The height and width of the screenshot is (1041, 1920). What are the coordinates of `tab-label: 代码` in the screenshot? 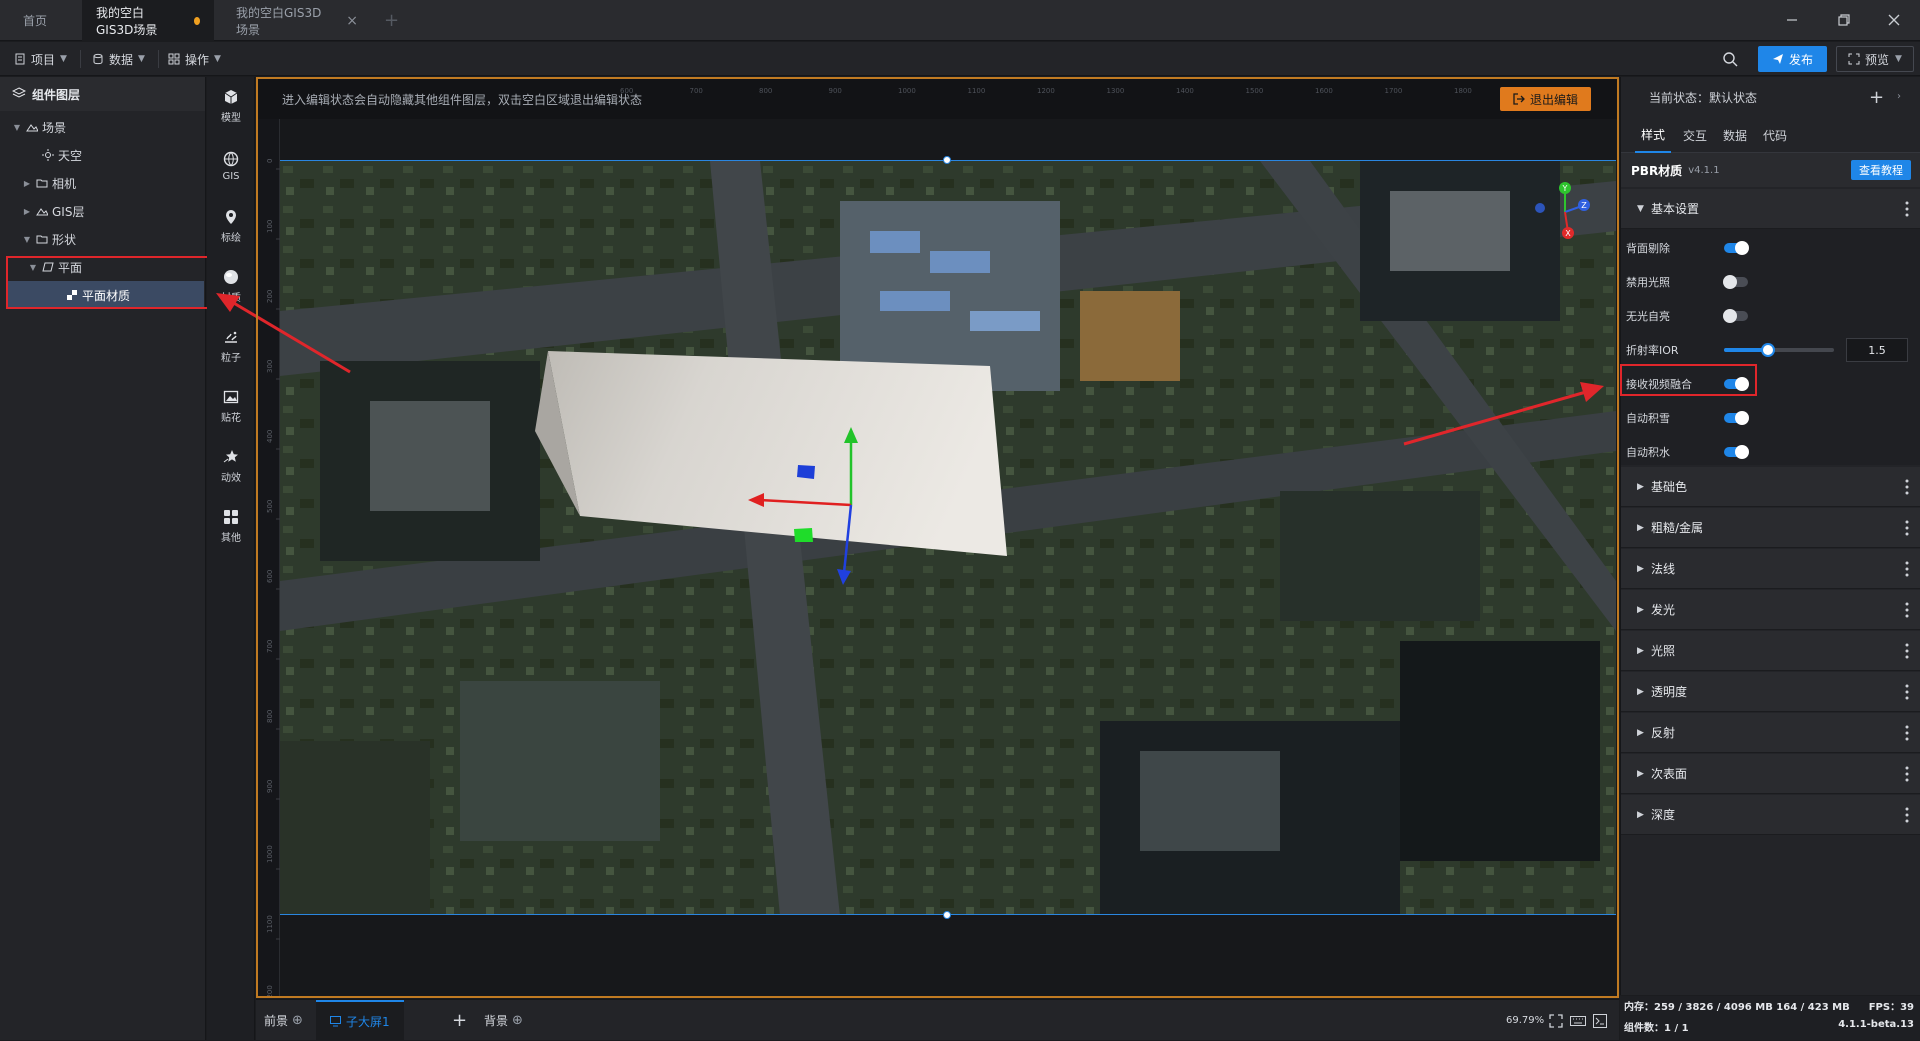 It's located at (1775, 135).